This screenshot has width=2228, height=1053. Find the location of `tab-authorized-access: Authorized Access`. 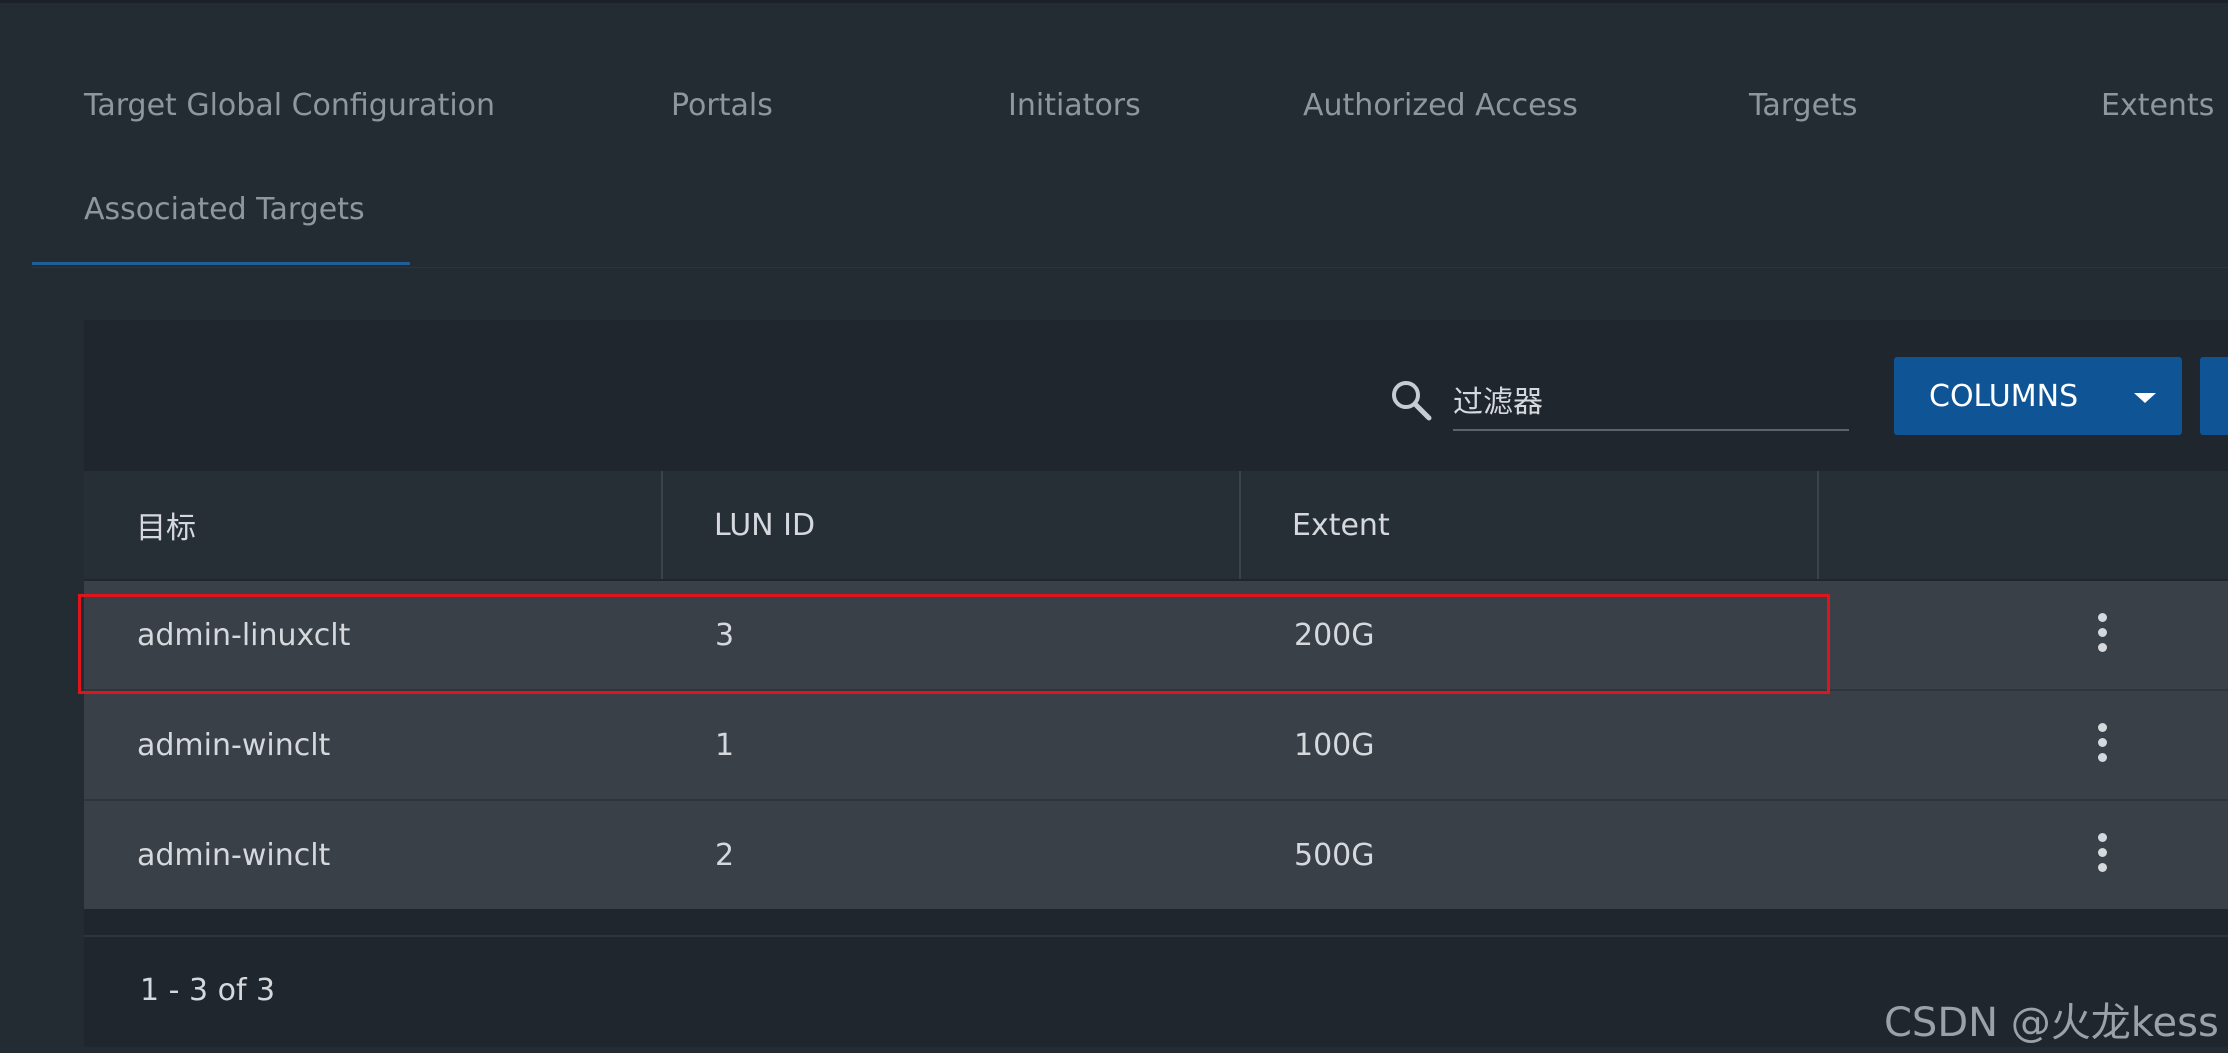

tab-authorized-access: Authorized Access is located at coordinates (1440, 105).